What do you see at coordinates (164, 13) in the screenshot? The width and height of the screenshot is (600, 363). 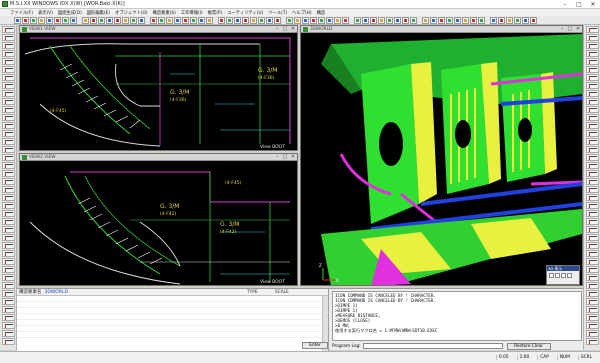 I see `menu-item-structure: 構造要素(S)` at bounding box center [164, 13].